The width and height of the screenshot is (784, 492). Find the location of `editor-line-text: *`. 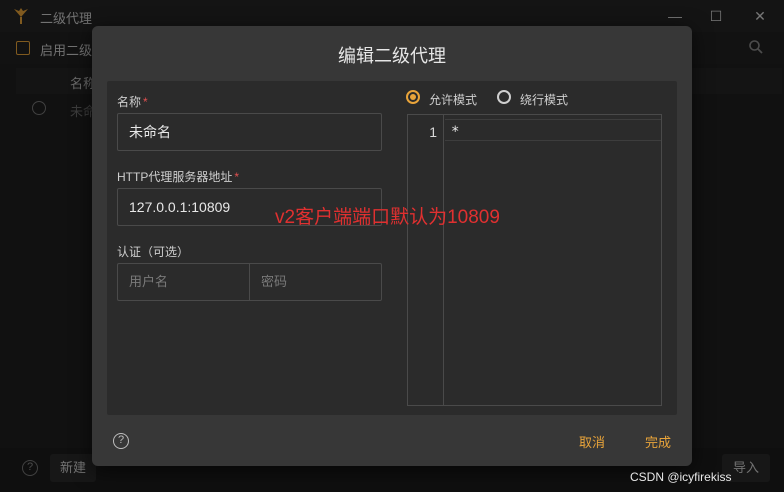

editor-line-text: * is located at coordinates (455, 132).